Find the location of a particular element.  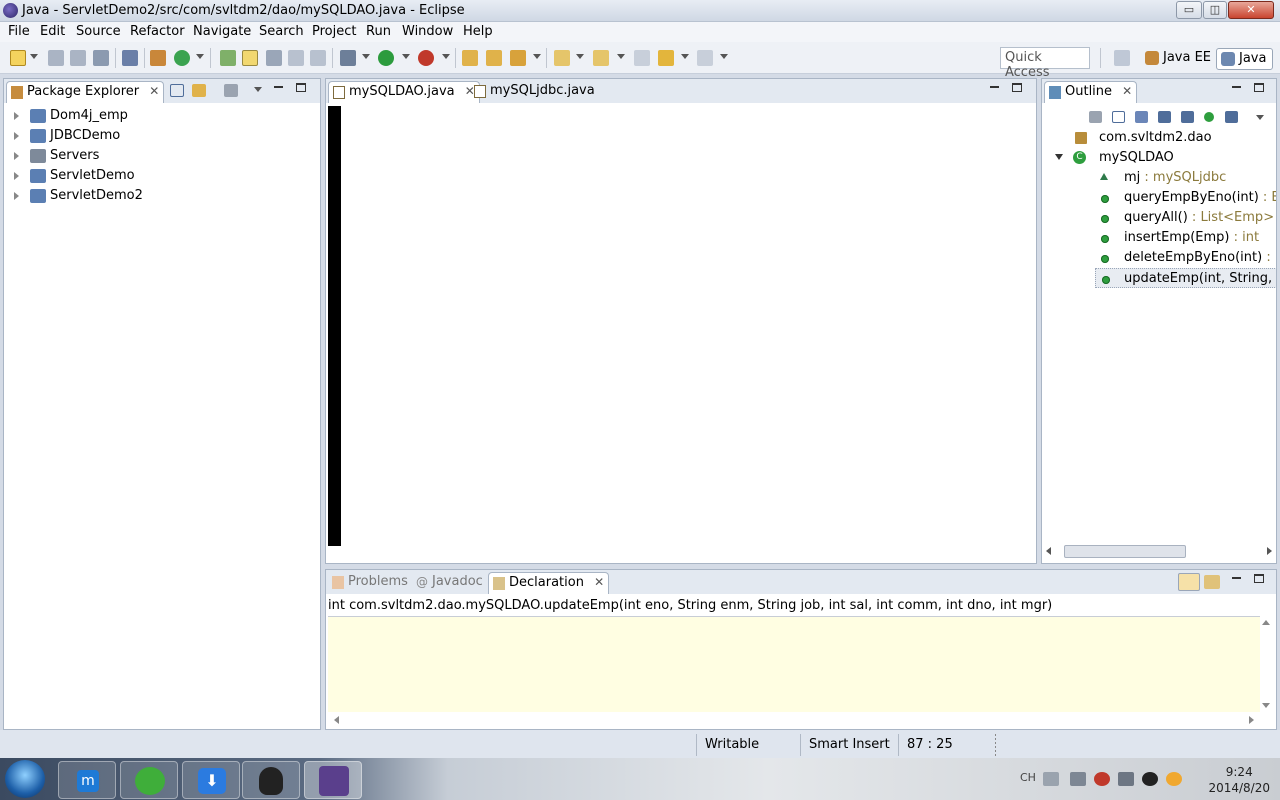

outline-package-row: com.svltdm2.dao is located at coordinates (1159, 138).